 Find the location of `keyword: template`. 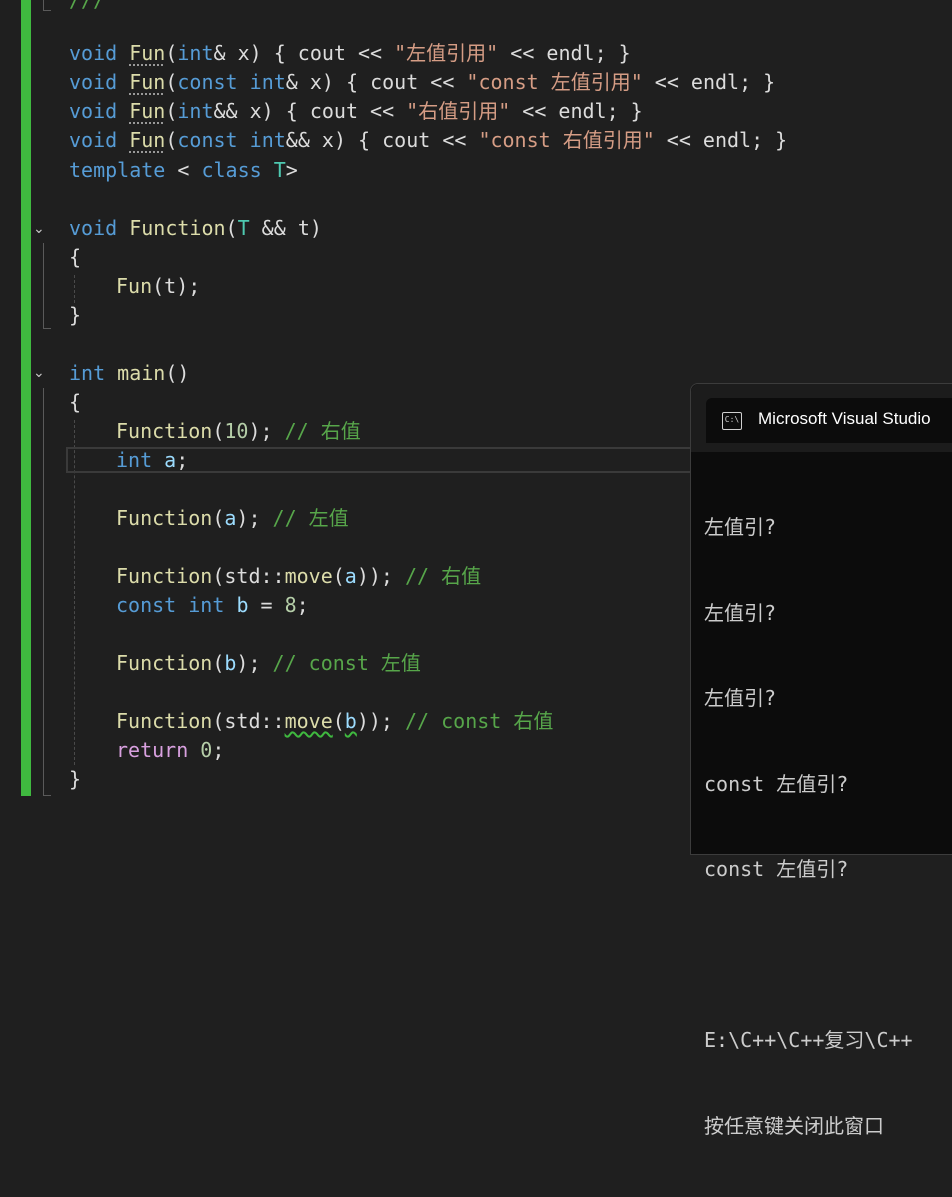

keyword: template is located at coordinates (117, 170).